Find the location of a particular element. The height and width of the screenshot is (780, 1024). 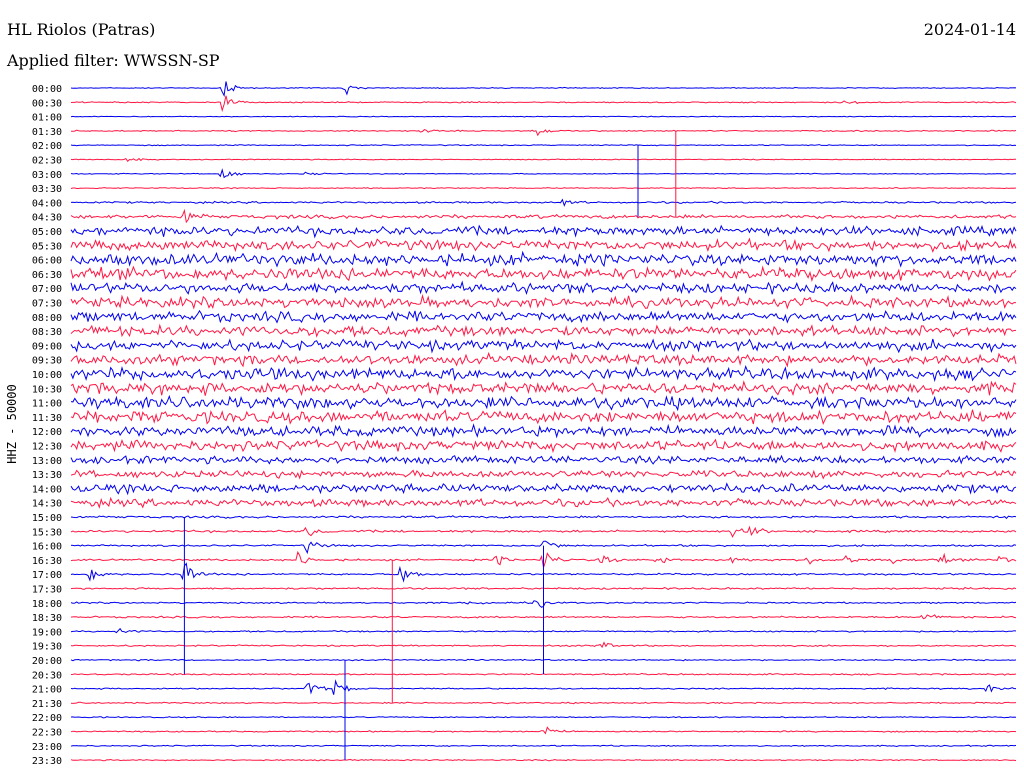

time-label: 21:00 is located at coordinates (47, 690).